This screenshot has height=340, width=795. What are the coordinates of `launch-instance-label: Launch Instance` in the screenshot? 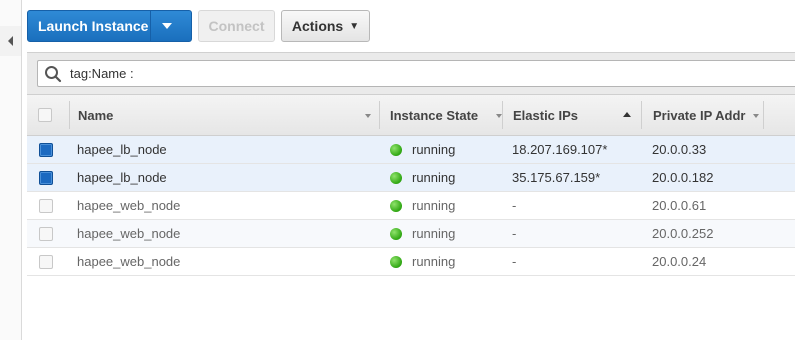 It's located at (93, 26).